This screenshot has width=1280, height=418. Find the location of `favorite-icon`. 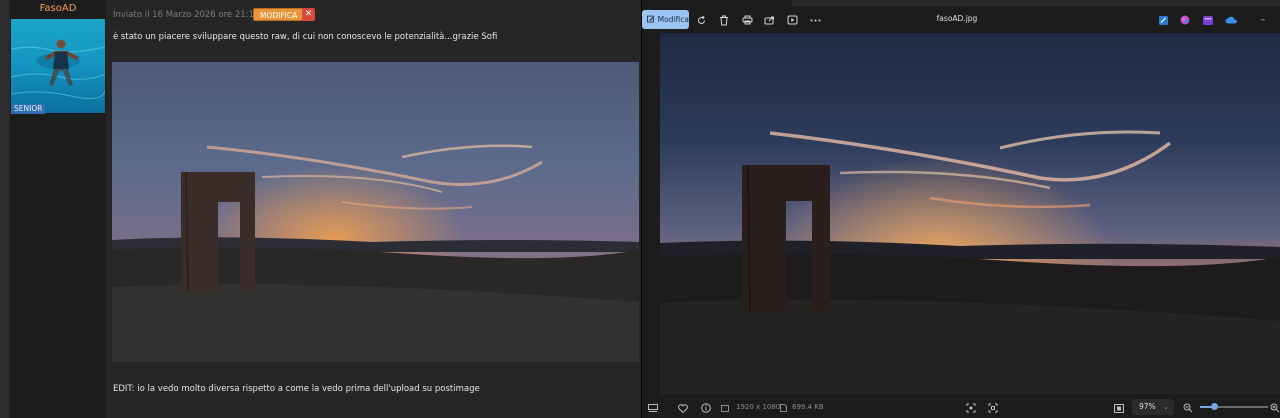

favorite-icon is located at coordinates (683, 408).